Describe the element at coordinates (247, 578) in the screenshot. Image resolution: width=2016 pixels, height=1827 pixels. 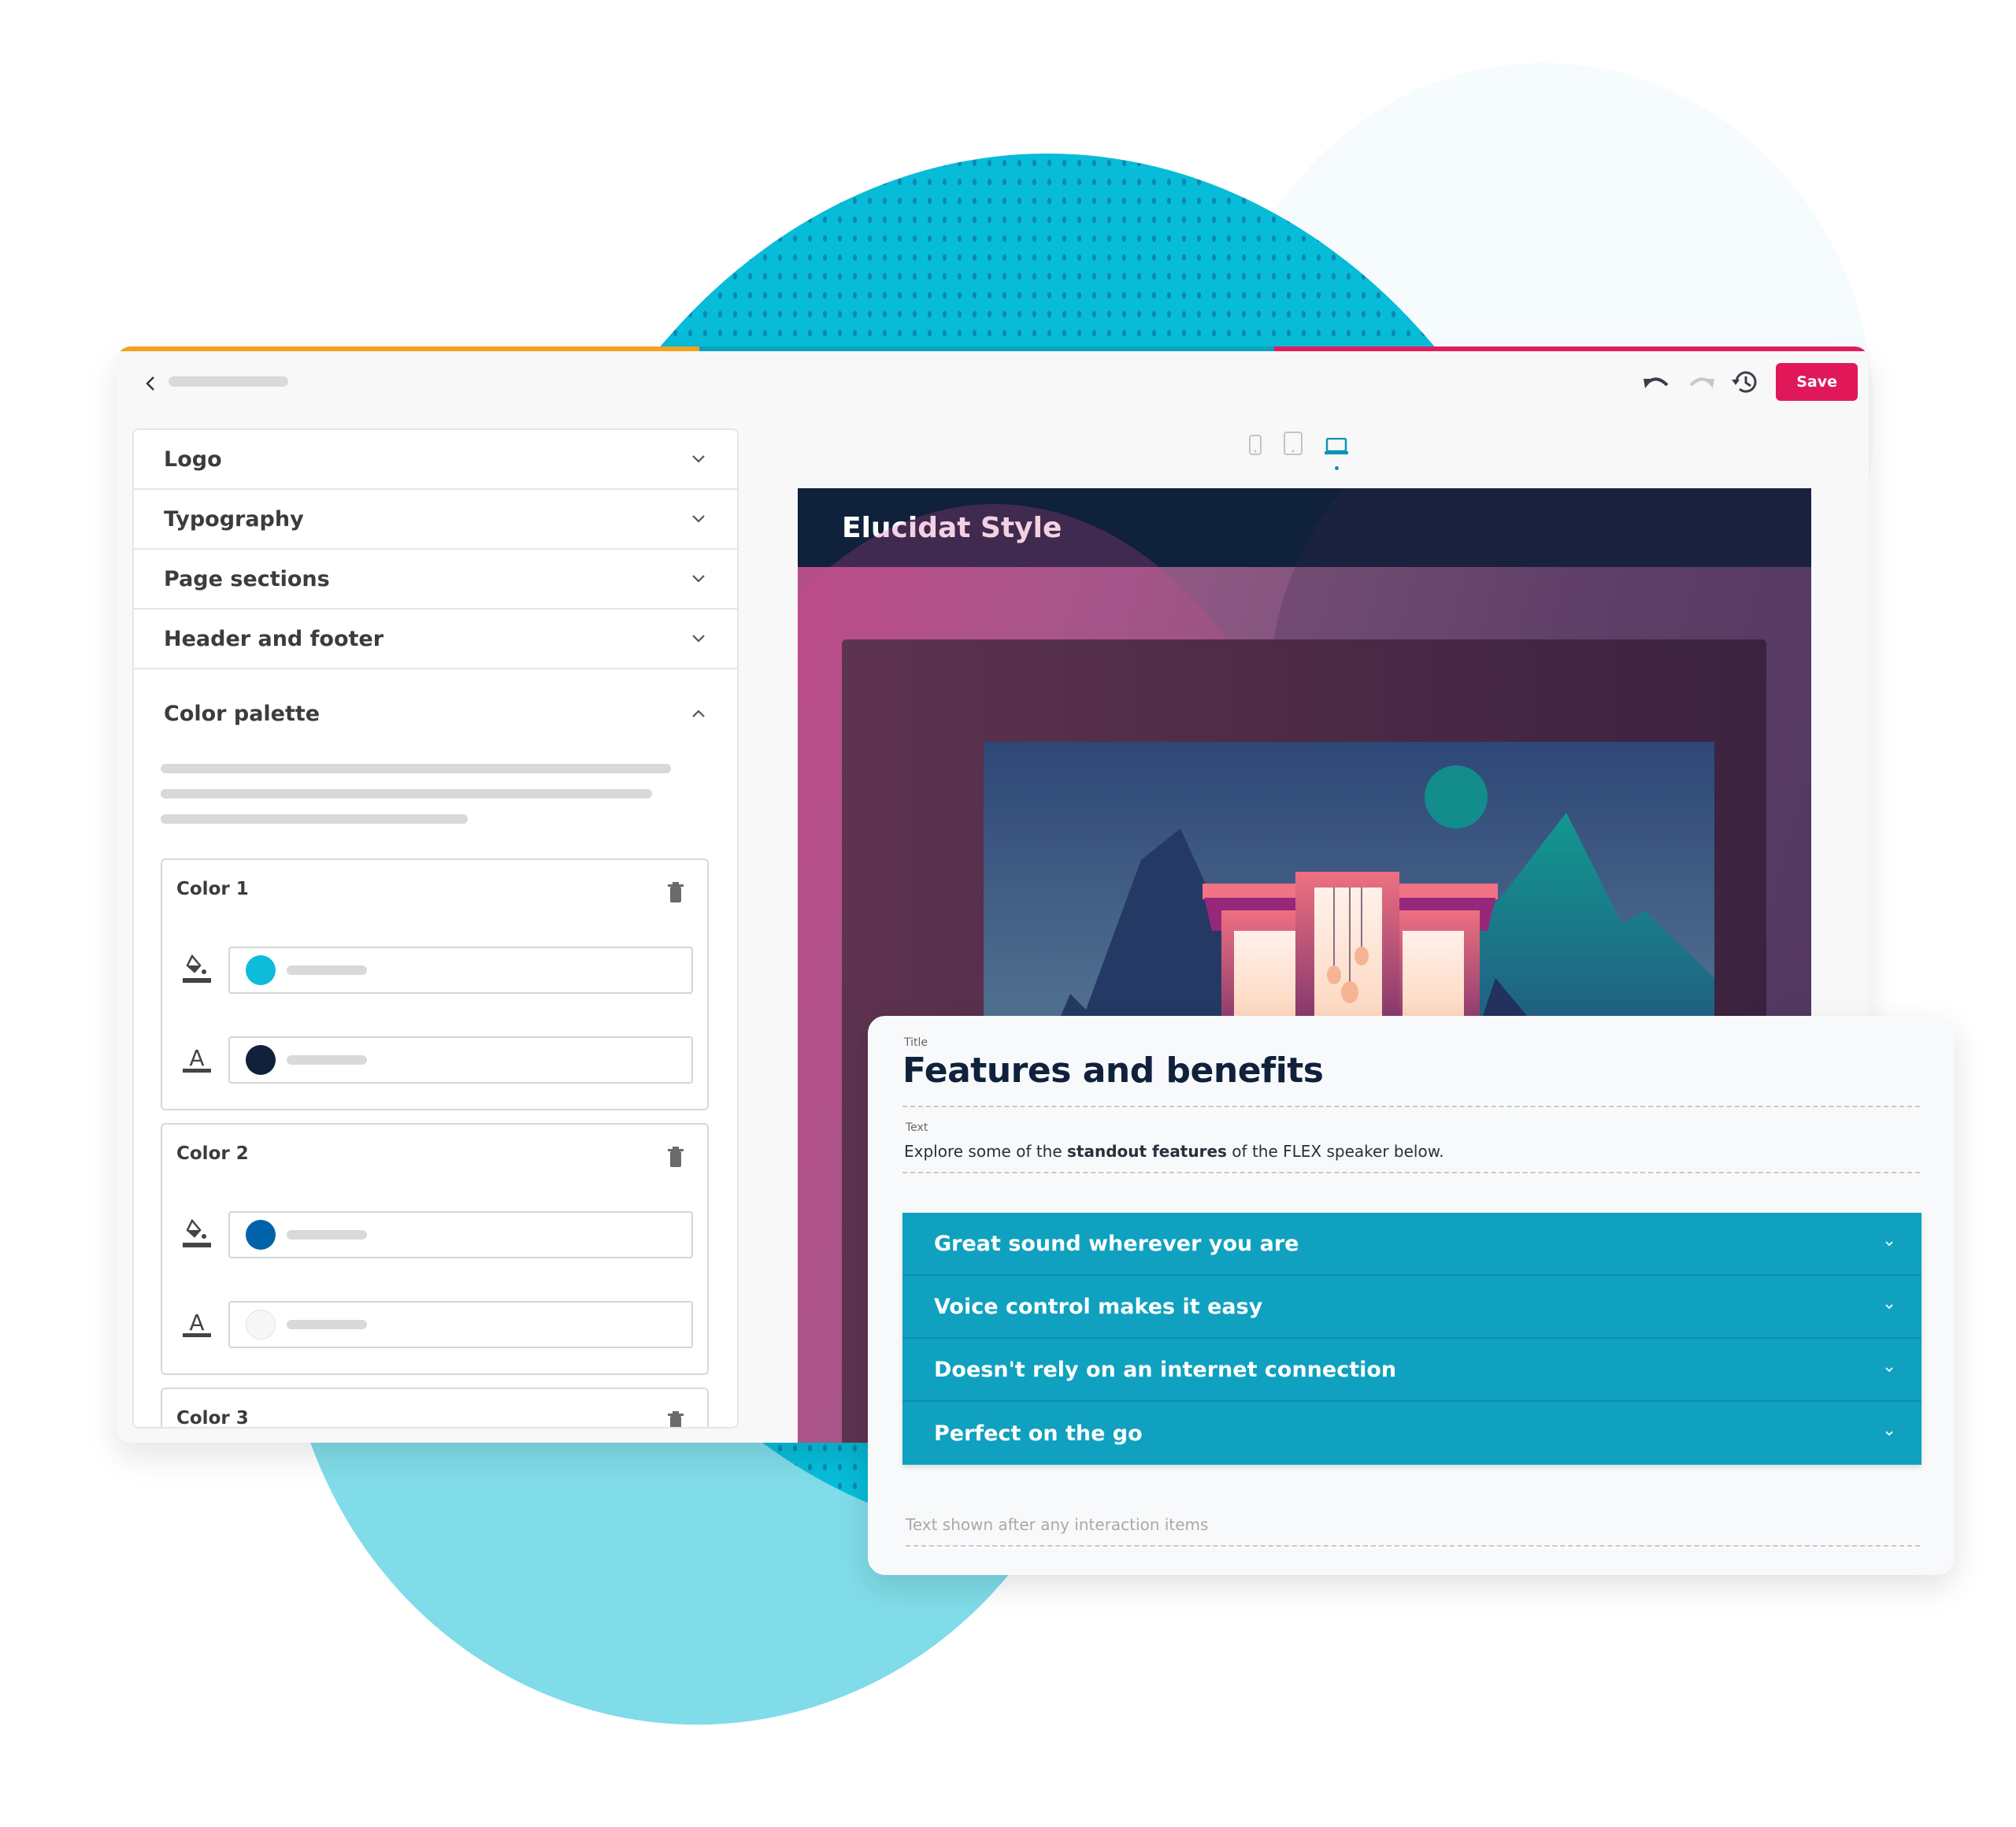
I see `section-label: Page sections` at that location.